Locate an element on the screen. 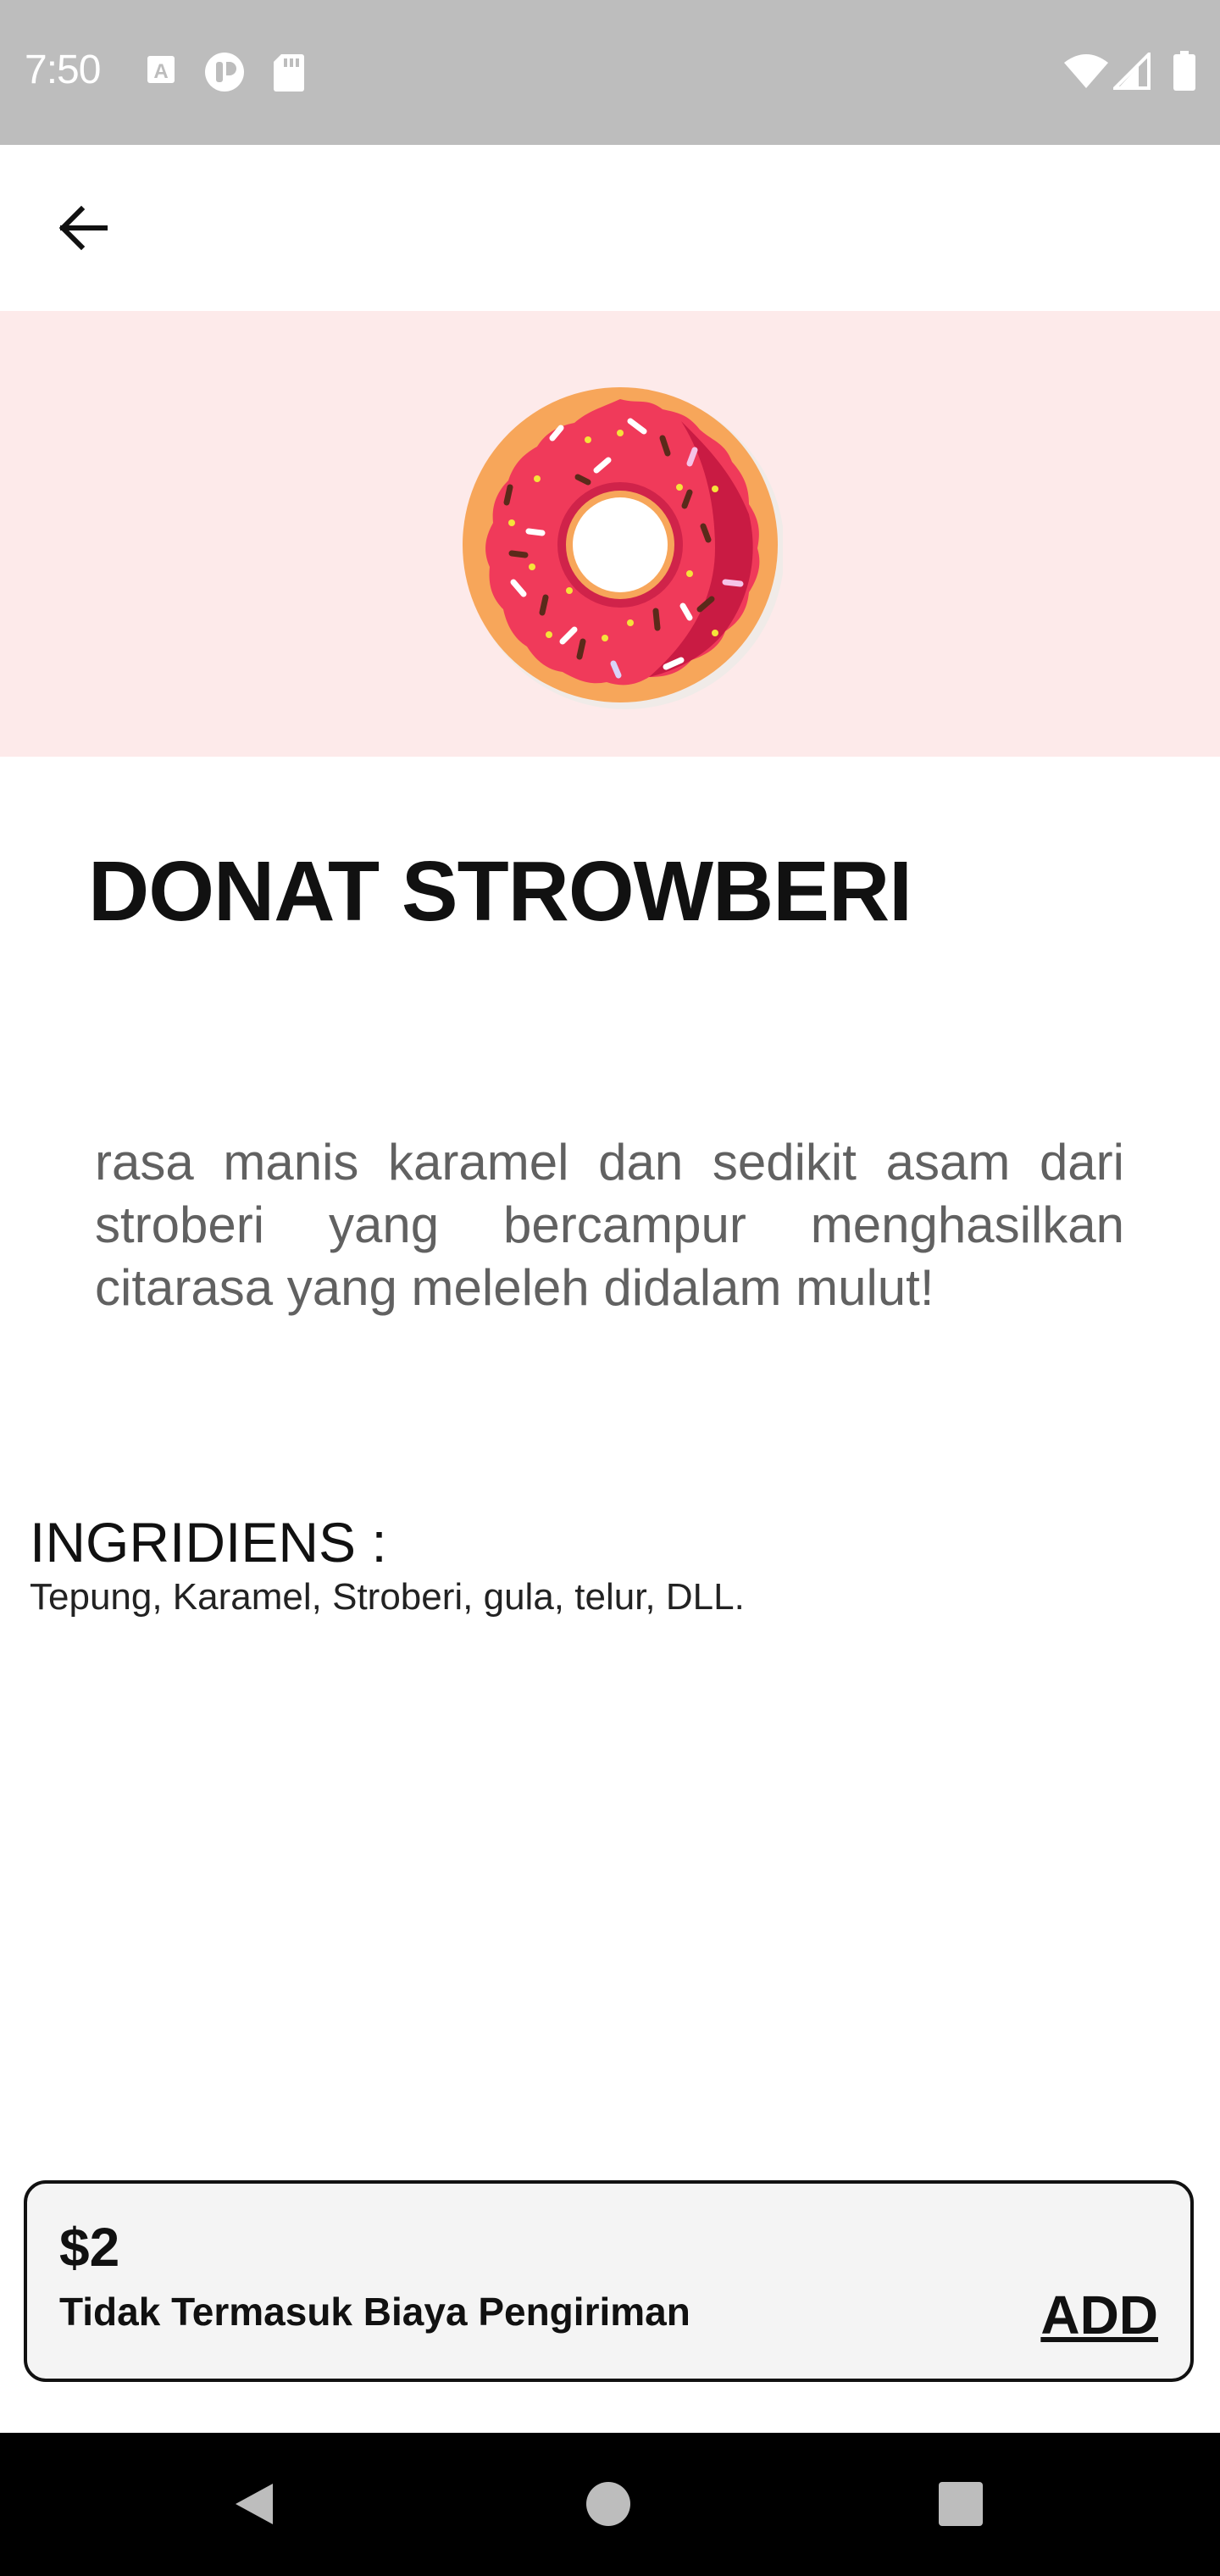  back-button is located at coordinates (83, 229).